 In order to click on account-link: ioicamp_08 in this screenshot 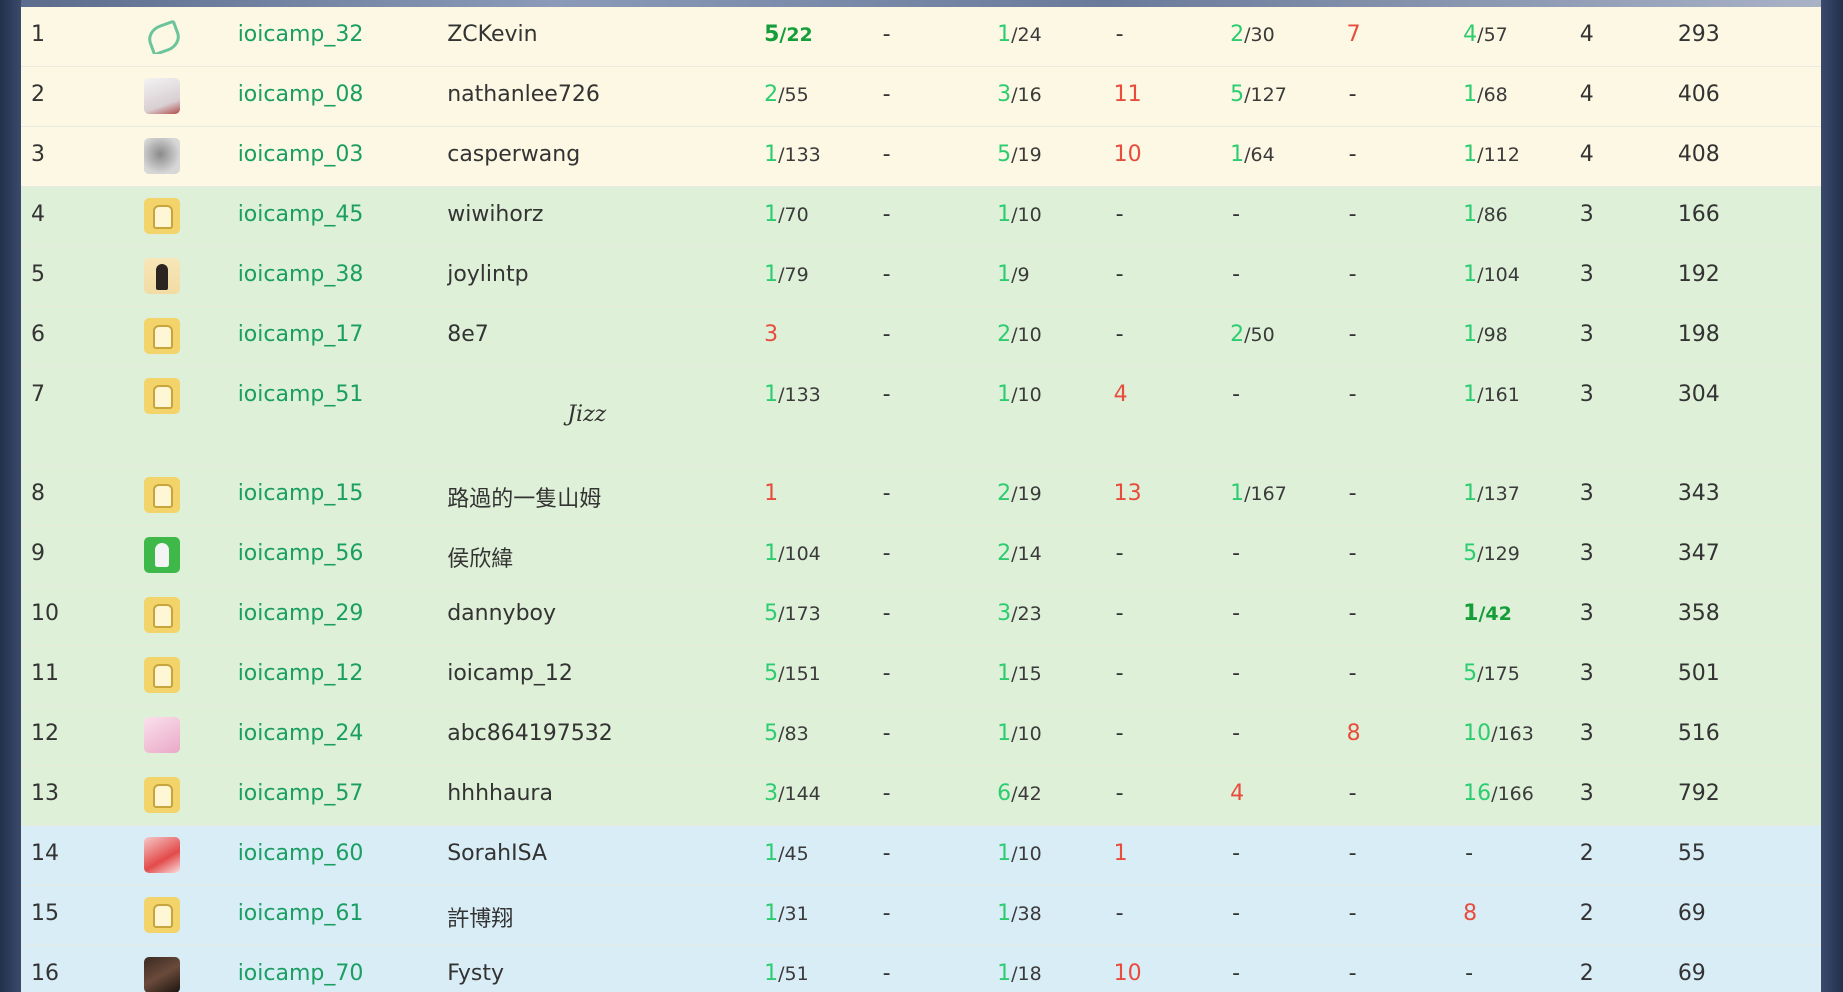, I will do `click(342, 96)`.